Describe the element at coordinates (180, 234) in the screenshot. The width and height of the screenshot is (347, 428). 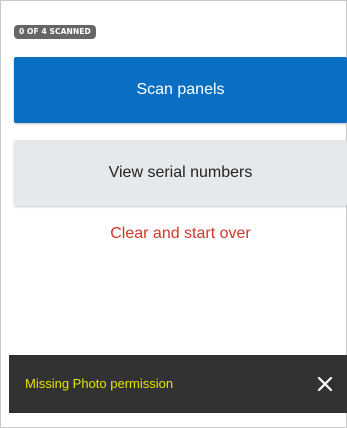
I see `clear-start-over-link: Clear and start over` at that location.